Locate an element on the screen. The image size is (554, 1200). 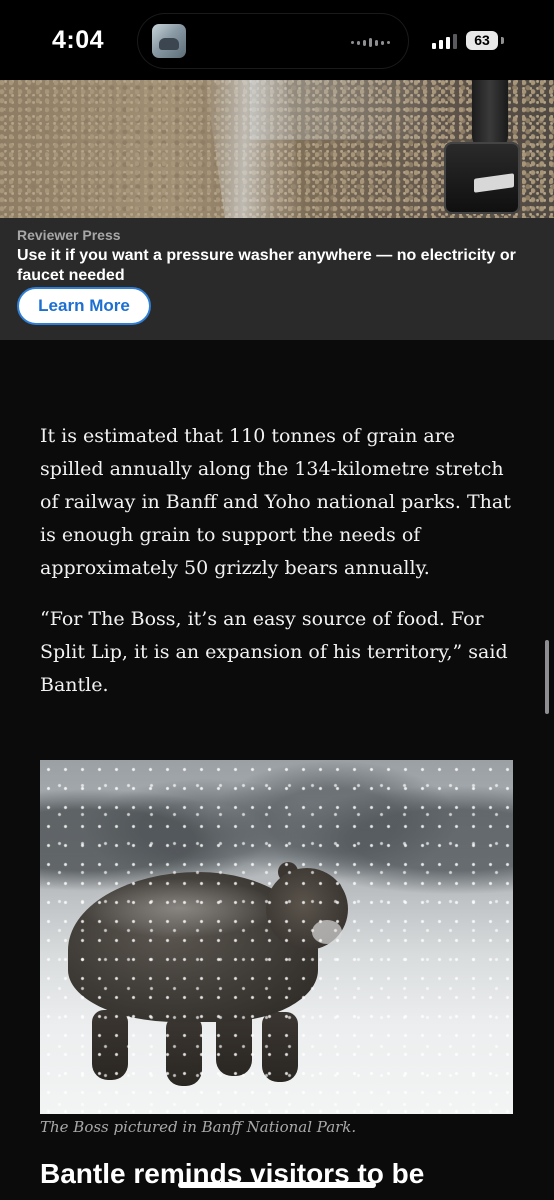
status-time: 4:04 is located at coordinates (78, 40).